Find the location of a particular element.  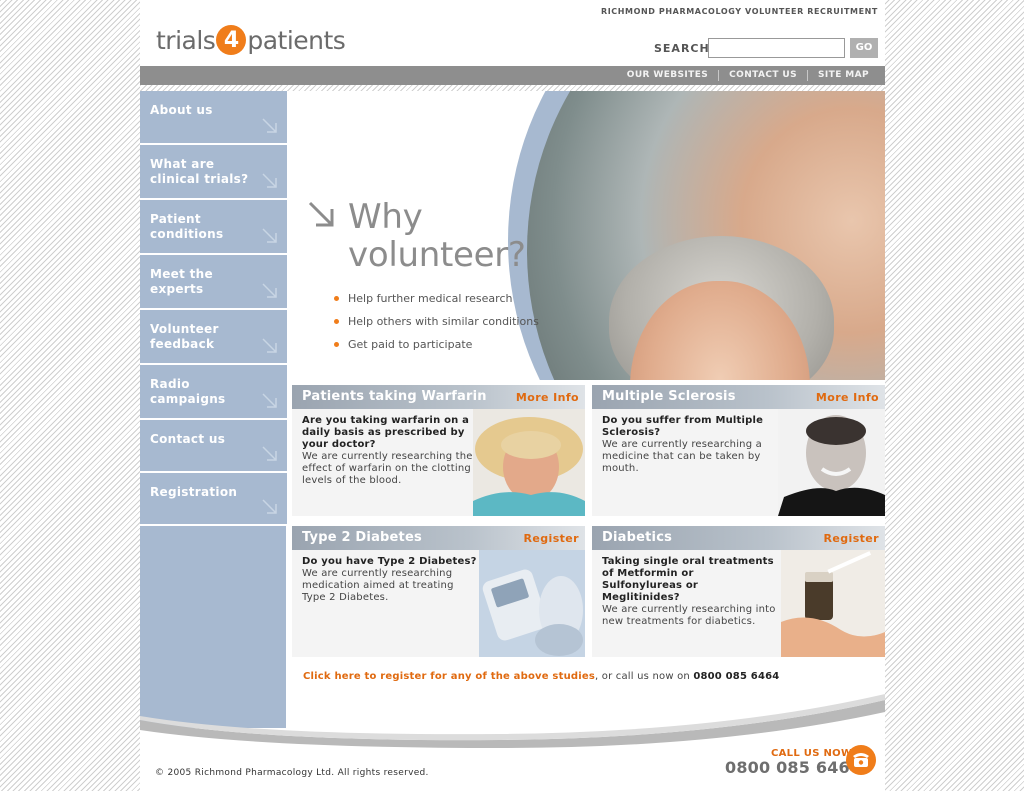

study-card-title: Multiple Sclerosis is located at coordinates (669, 396).